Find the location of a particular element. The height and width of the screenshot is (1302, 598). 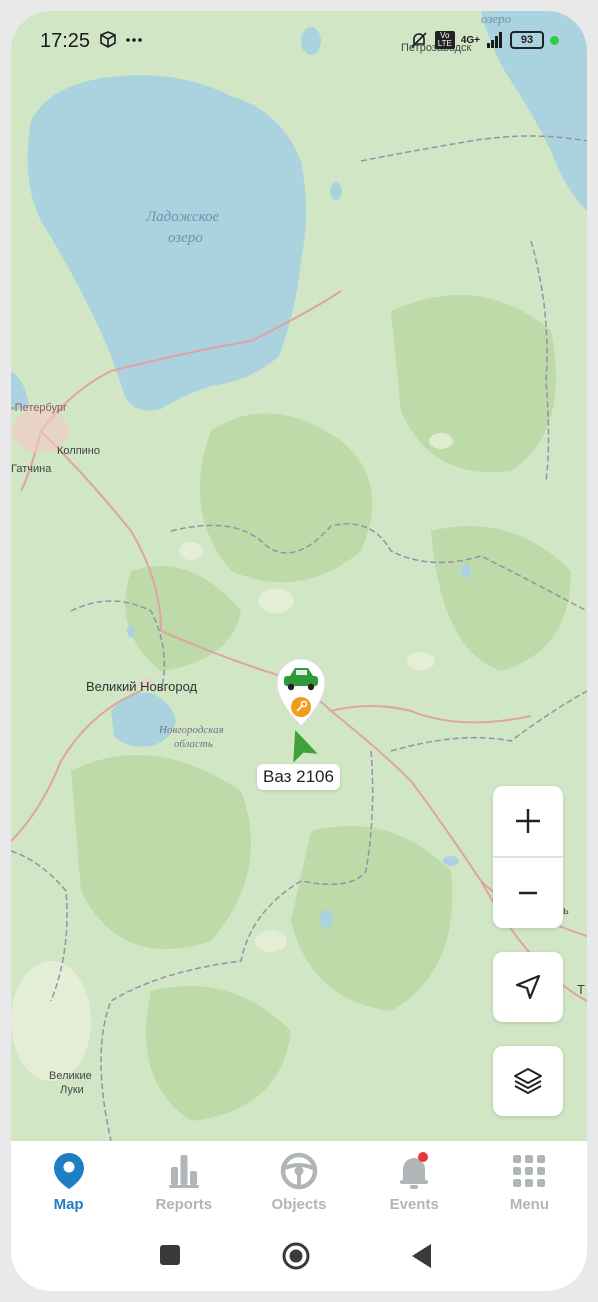

label-velikie-luki-2: Луки is located at coordinates (72, 1090).